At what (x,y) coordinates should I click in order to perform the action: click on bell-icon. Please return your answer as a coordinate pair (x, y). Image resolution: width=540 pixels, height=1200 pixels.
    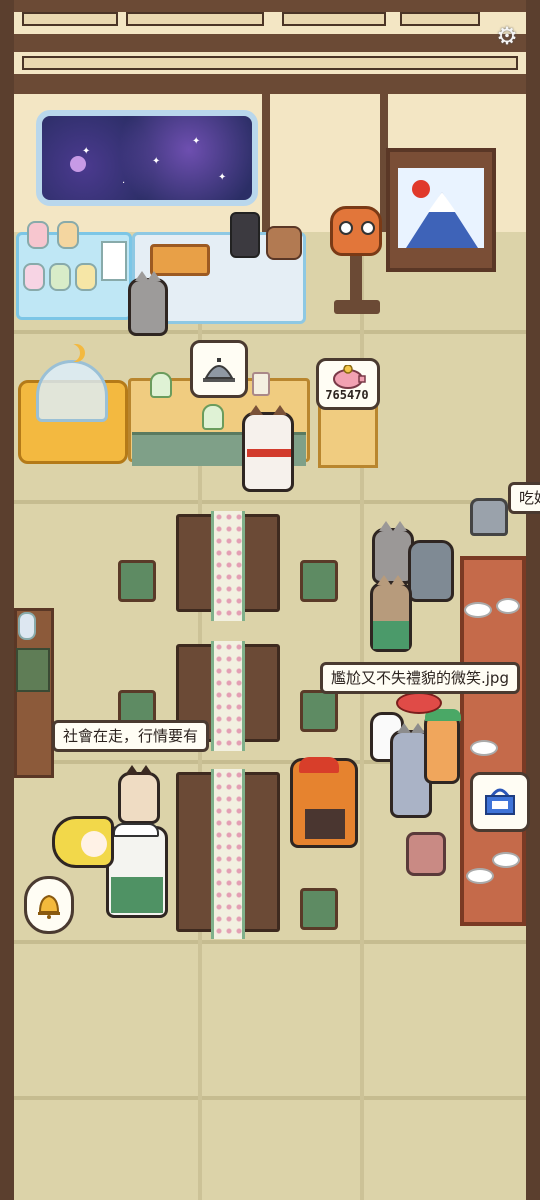
    Looking at the image, I should click on (49, 906).